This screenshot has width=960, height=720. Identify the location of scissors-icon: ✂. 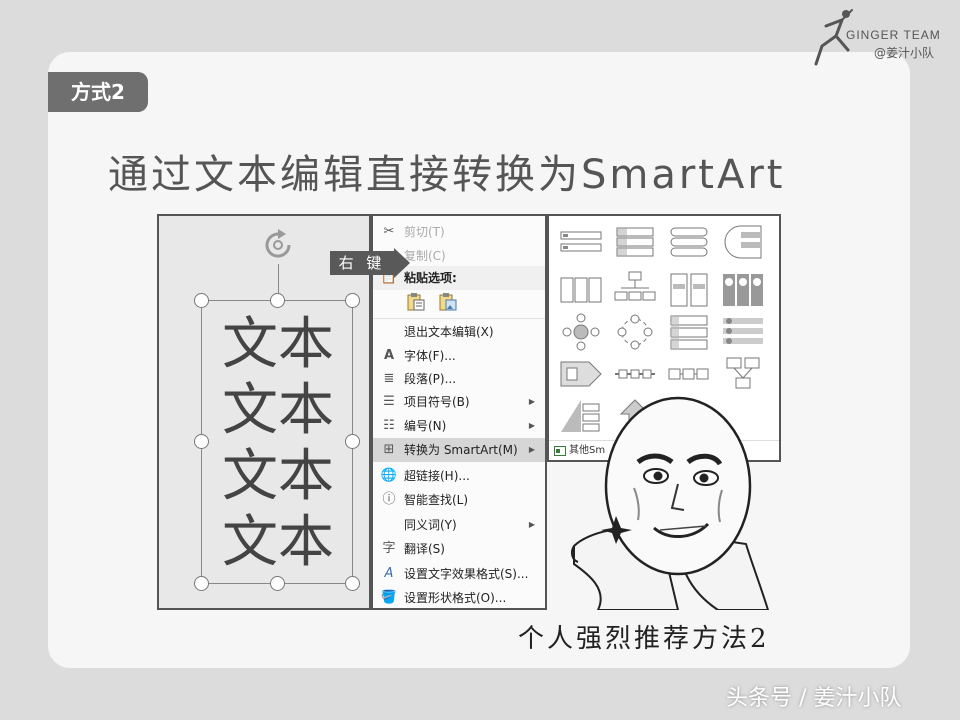
(389, 231).